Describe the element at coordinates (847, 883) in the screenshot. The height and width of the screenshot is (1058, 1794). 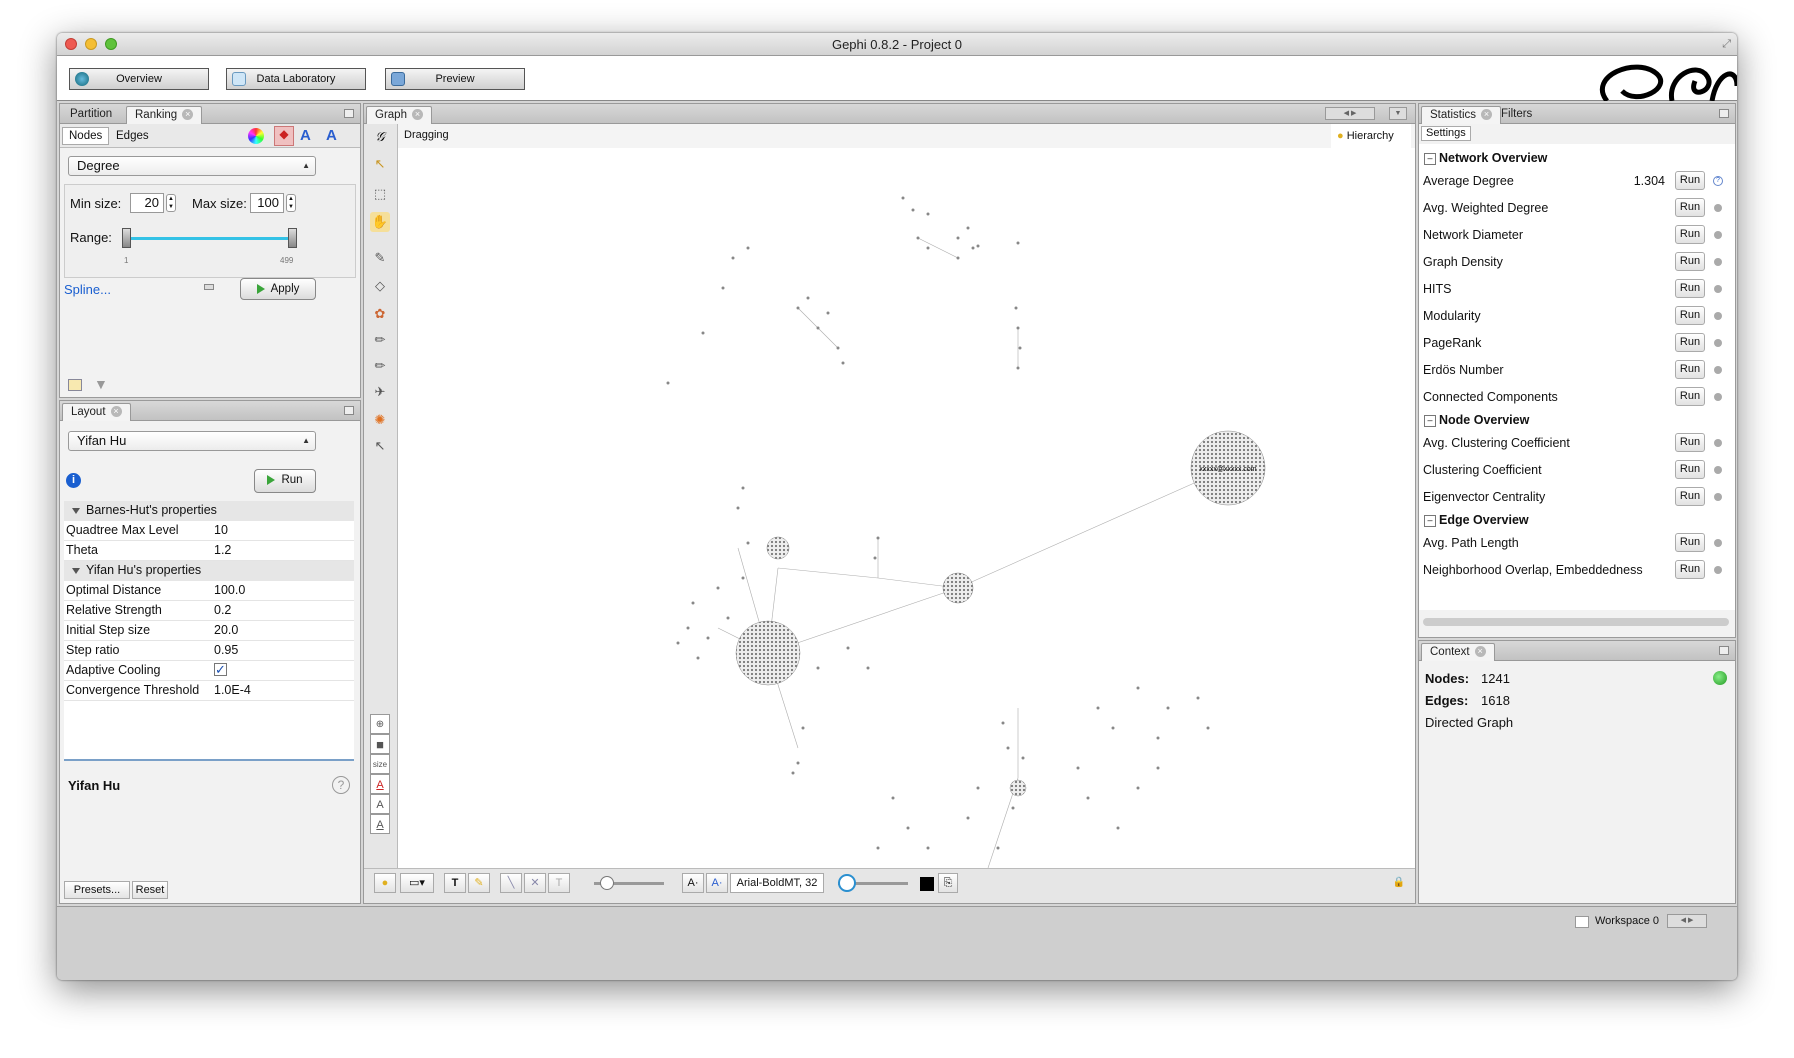
I see `label-size-handle` at that location.